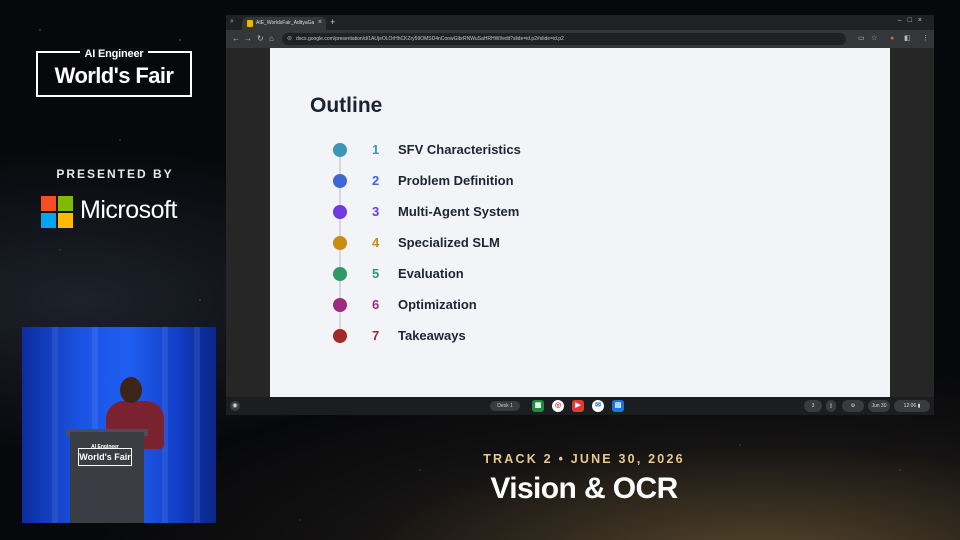 This screenshot has height=540, width=960. What do you see at coordinates (271, 39) in the screenshot?
I see `home-icon: ⌂` at bounding box center [271, 39].